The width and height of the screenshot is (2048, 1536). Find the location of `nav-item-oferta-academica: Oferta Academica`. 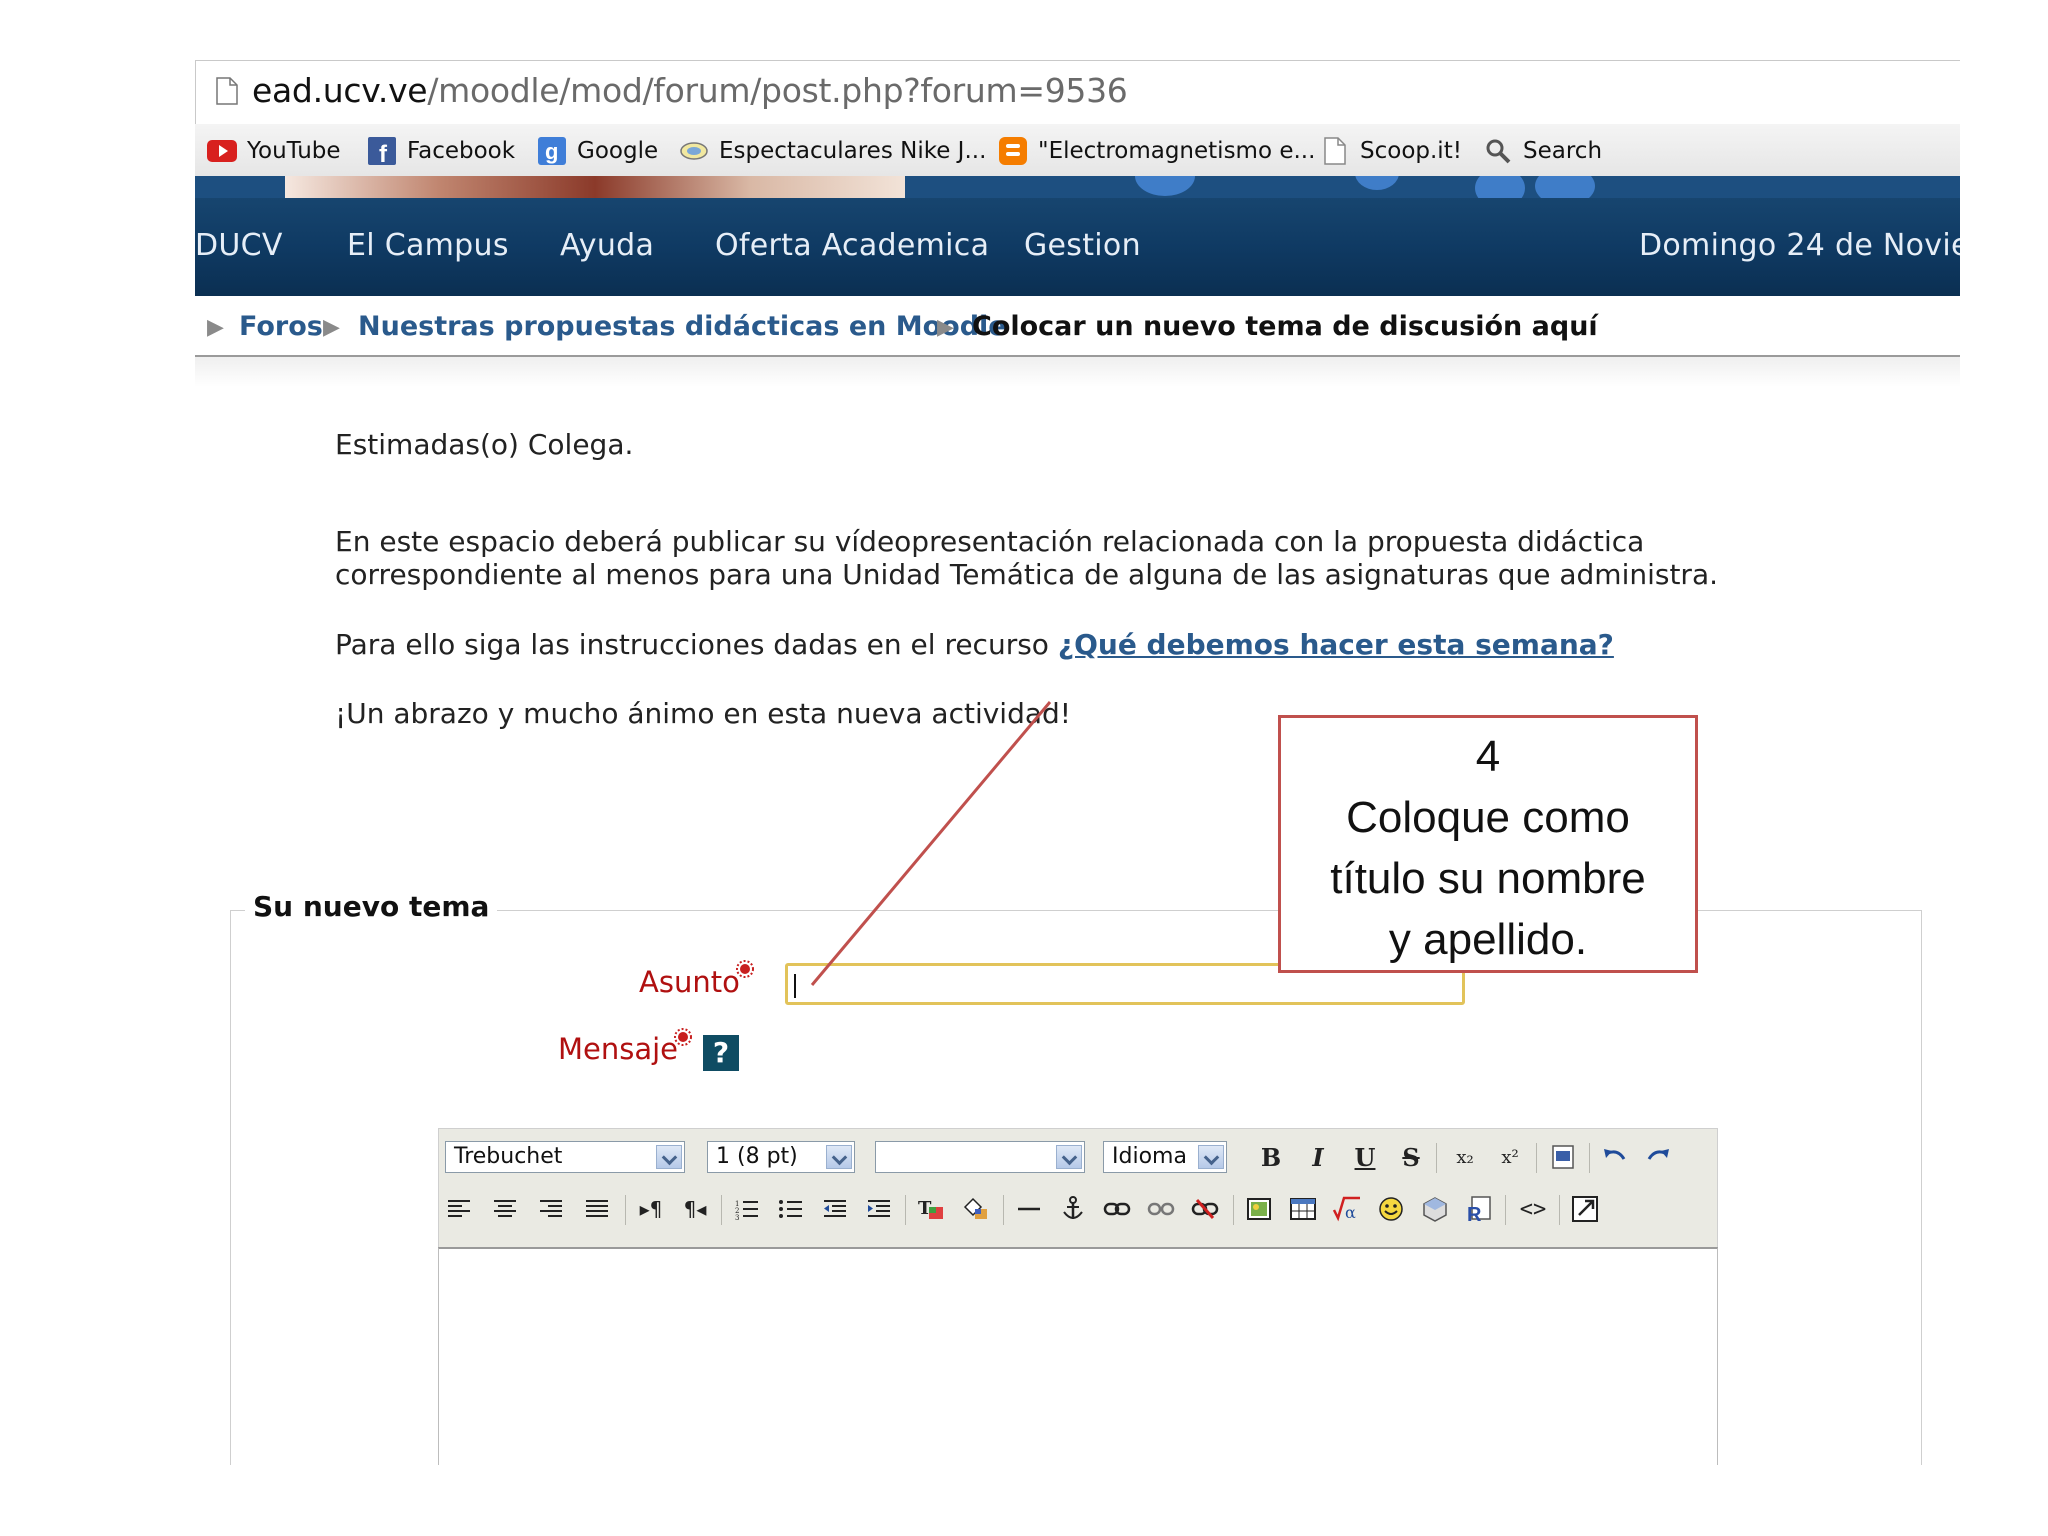

nav-item-oferta-academica: Oferta Academica is located at coordinates (852, 245).